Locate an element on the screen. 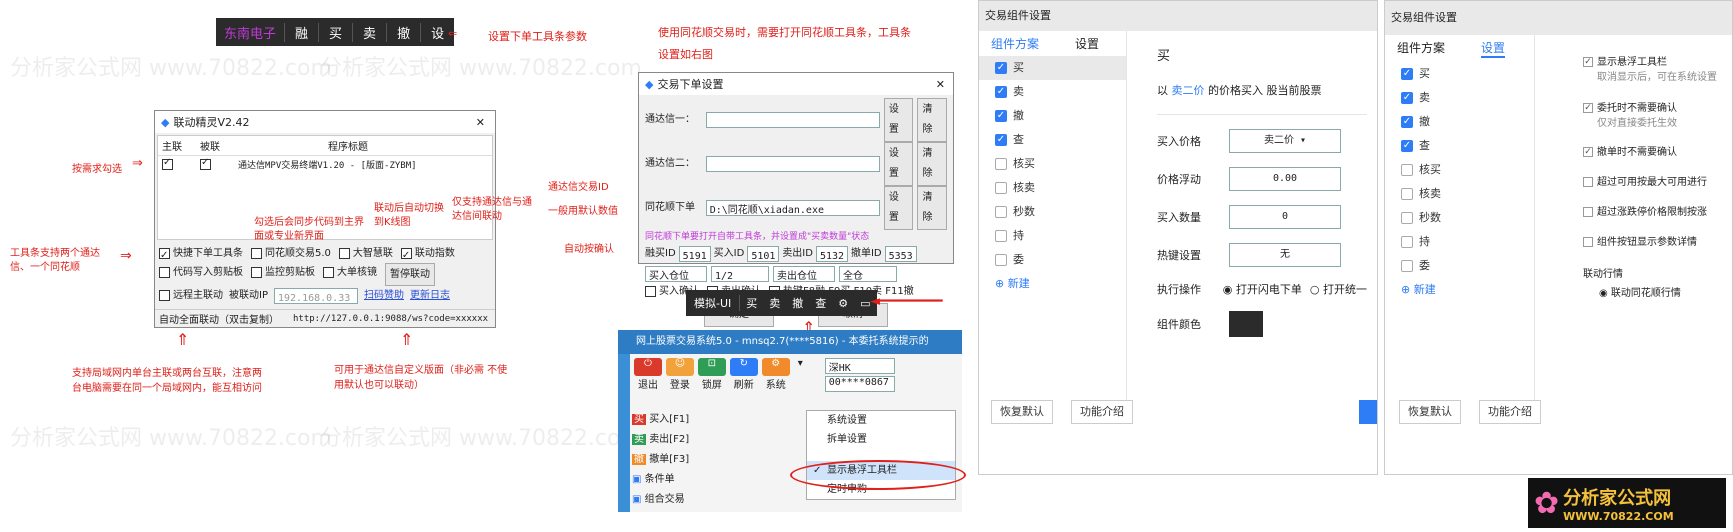  qty-stepper: 0 is located at coordinates (1285, 217).